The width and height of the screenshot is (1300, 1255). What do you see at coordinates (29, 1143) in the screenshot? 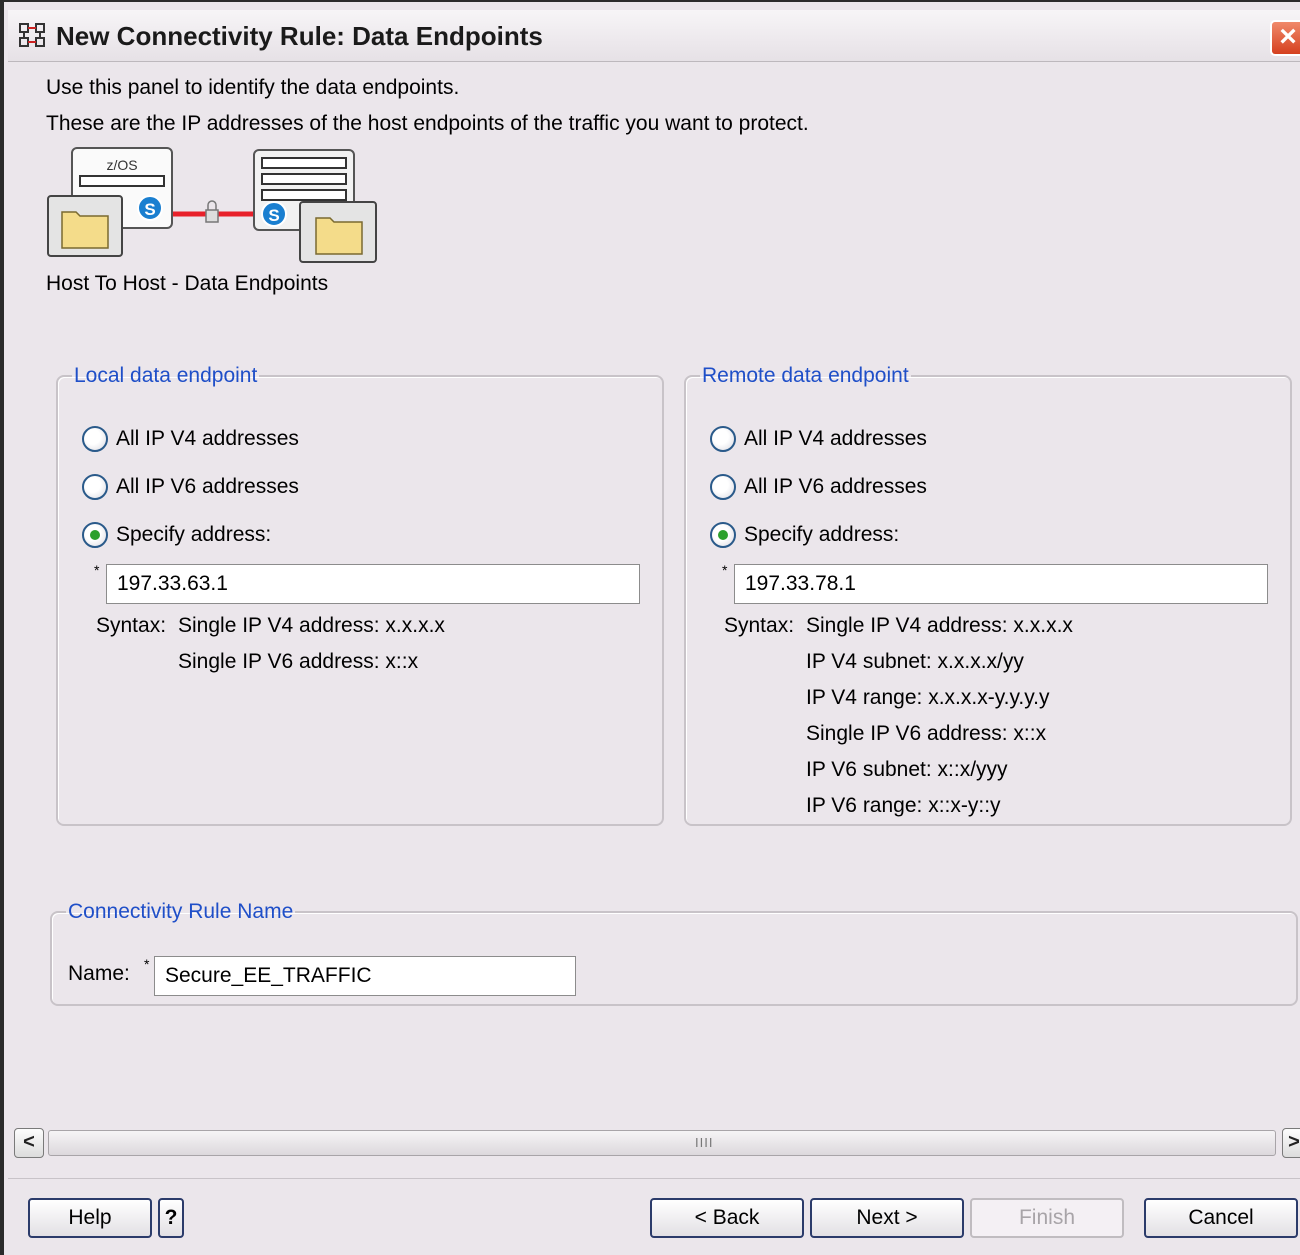
I see `scroll-left-button: <` at bounding box center [29, 1143].